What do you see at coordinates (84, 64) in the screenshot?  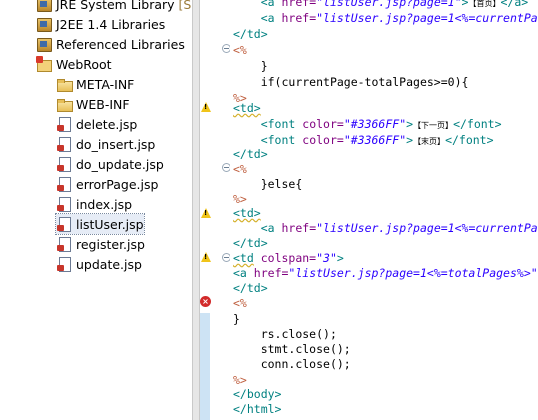 I see `tree-item-label: WebRoot` at bounding box center [84, 64].